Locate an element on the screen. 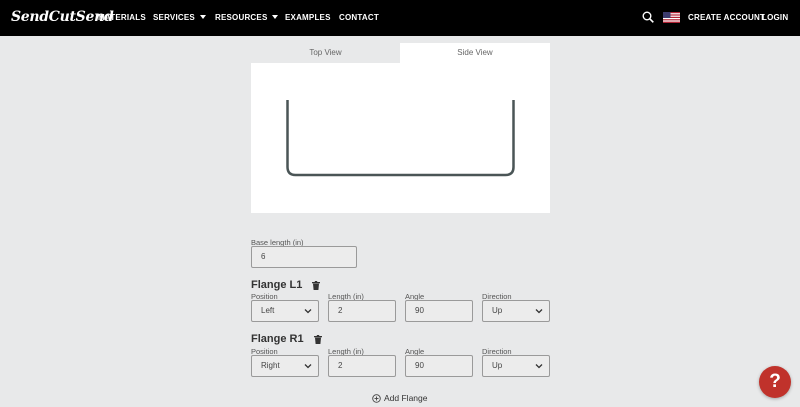  nav-contact: CONTACT is located at coordinates (359, 17).